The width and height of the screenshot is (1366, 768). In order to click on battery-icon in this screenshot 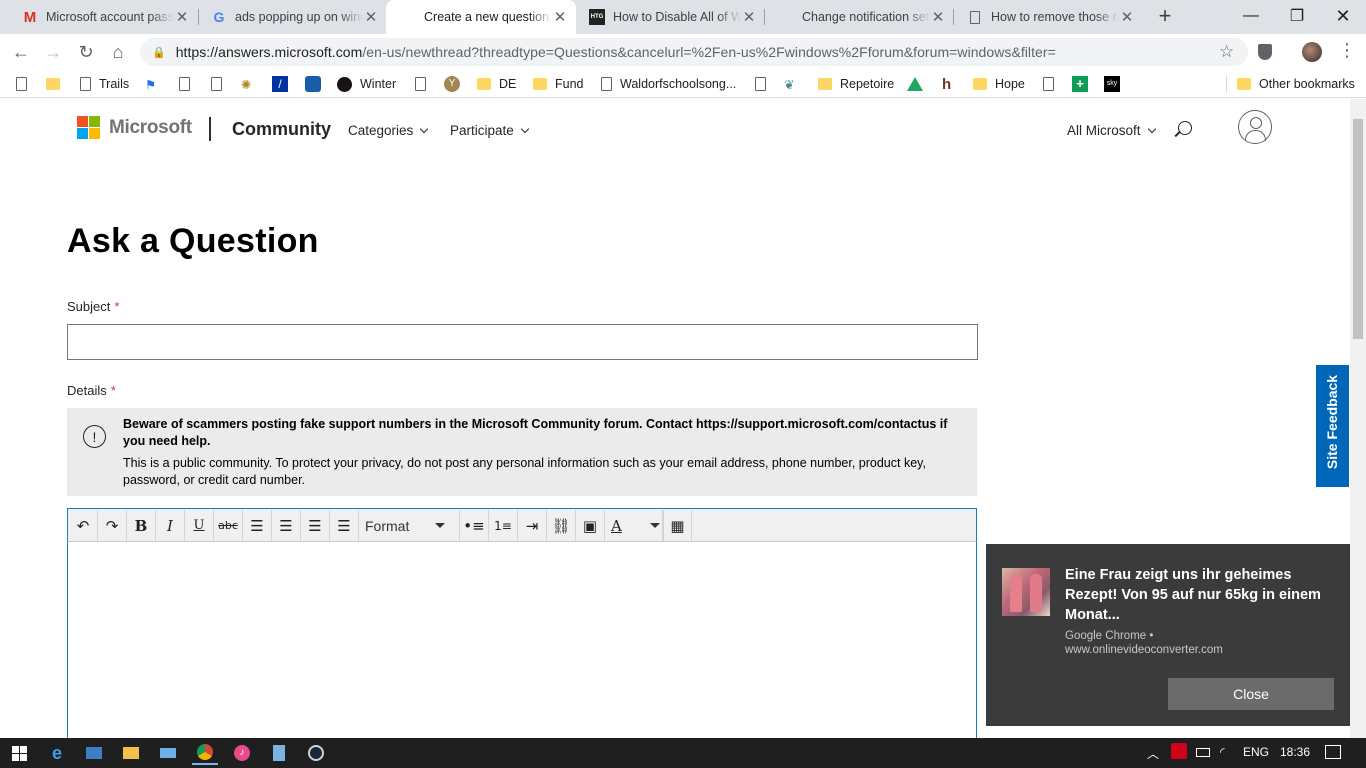, I will do `click(1203, 752)`.